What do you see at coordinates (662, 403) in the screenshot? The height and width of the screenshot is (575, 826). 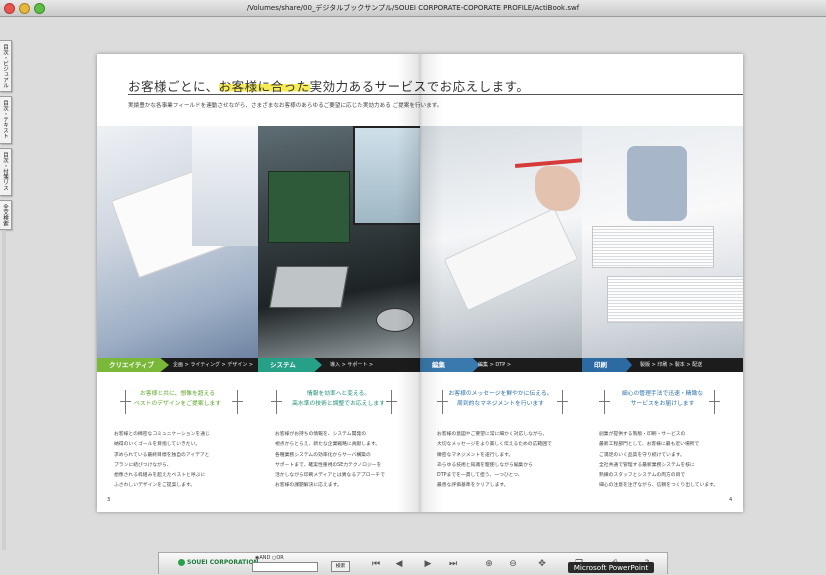 I see `catch-line: サービスをお届けします` at bounding box center [662, 403].